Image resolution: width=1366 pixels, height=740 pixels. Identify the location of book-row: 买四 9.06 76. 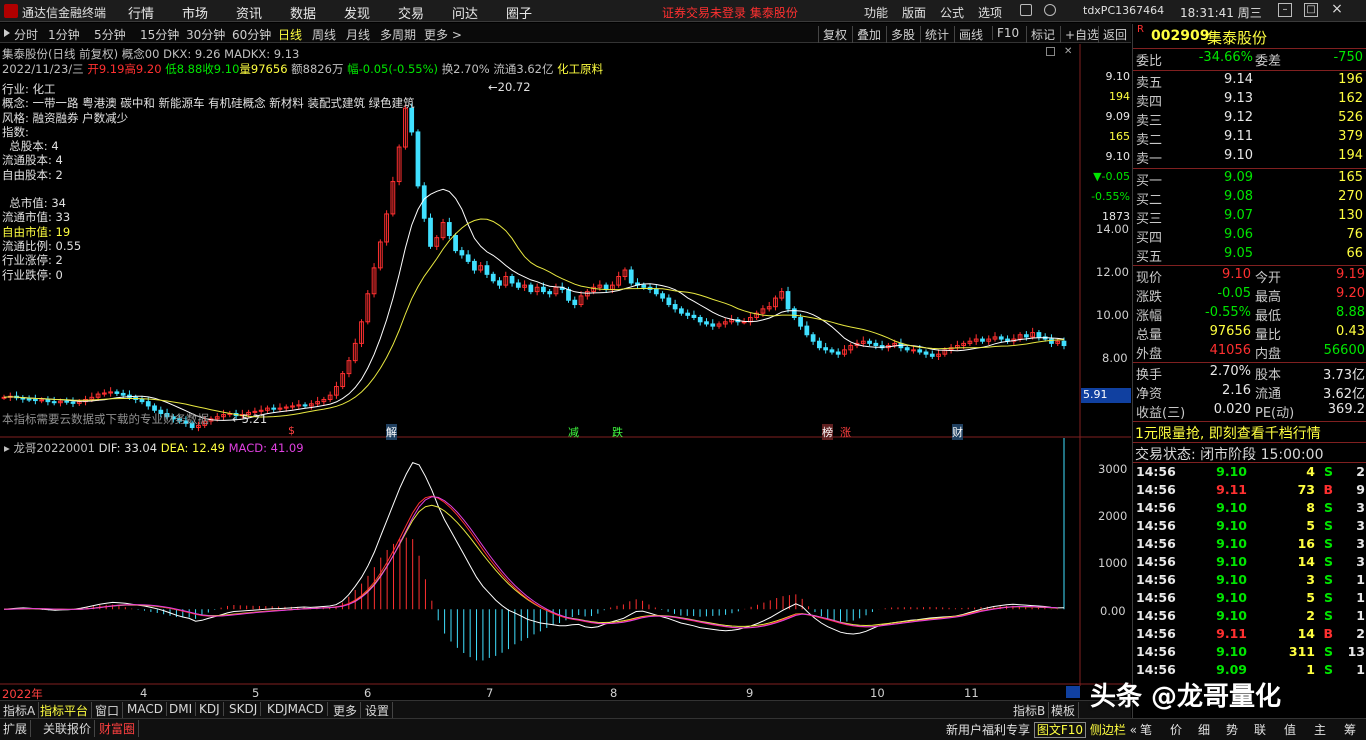
(1249, 236).